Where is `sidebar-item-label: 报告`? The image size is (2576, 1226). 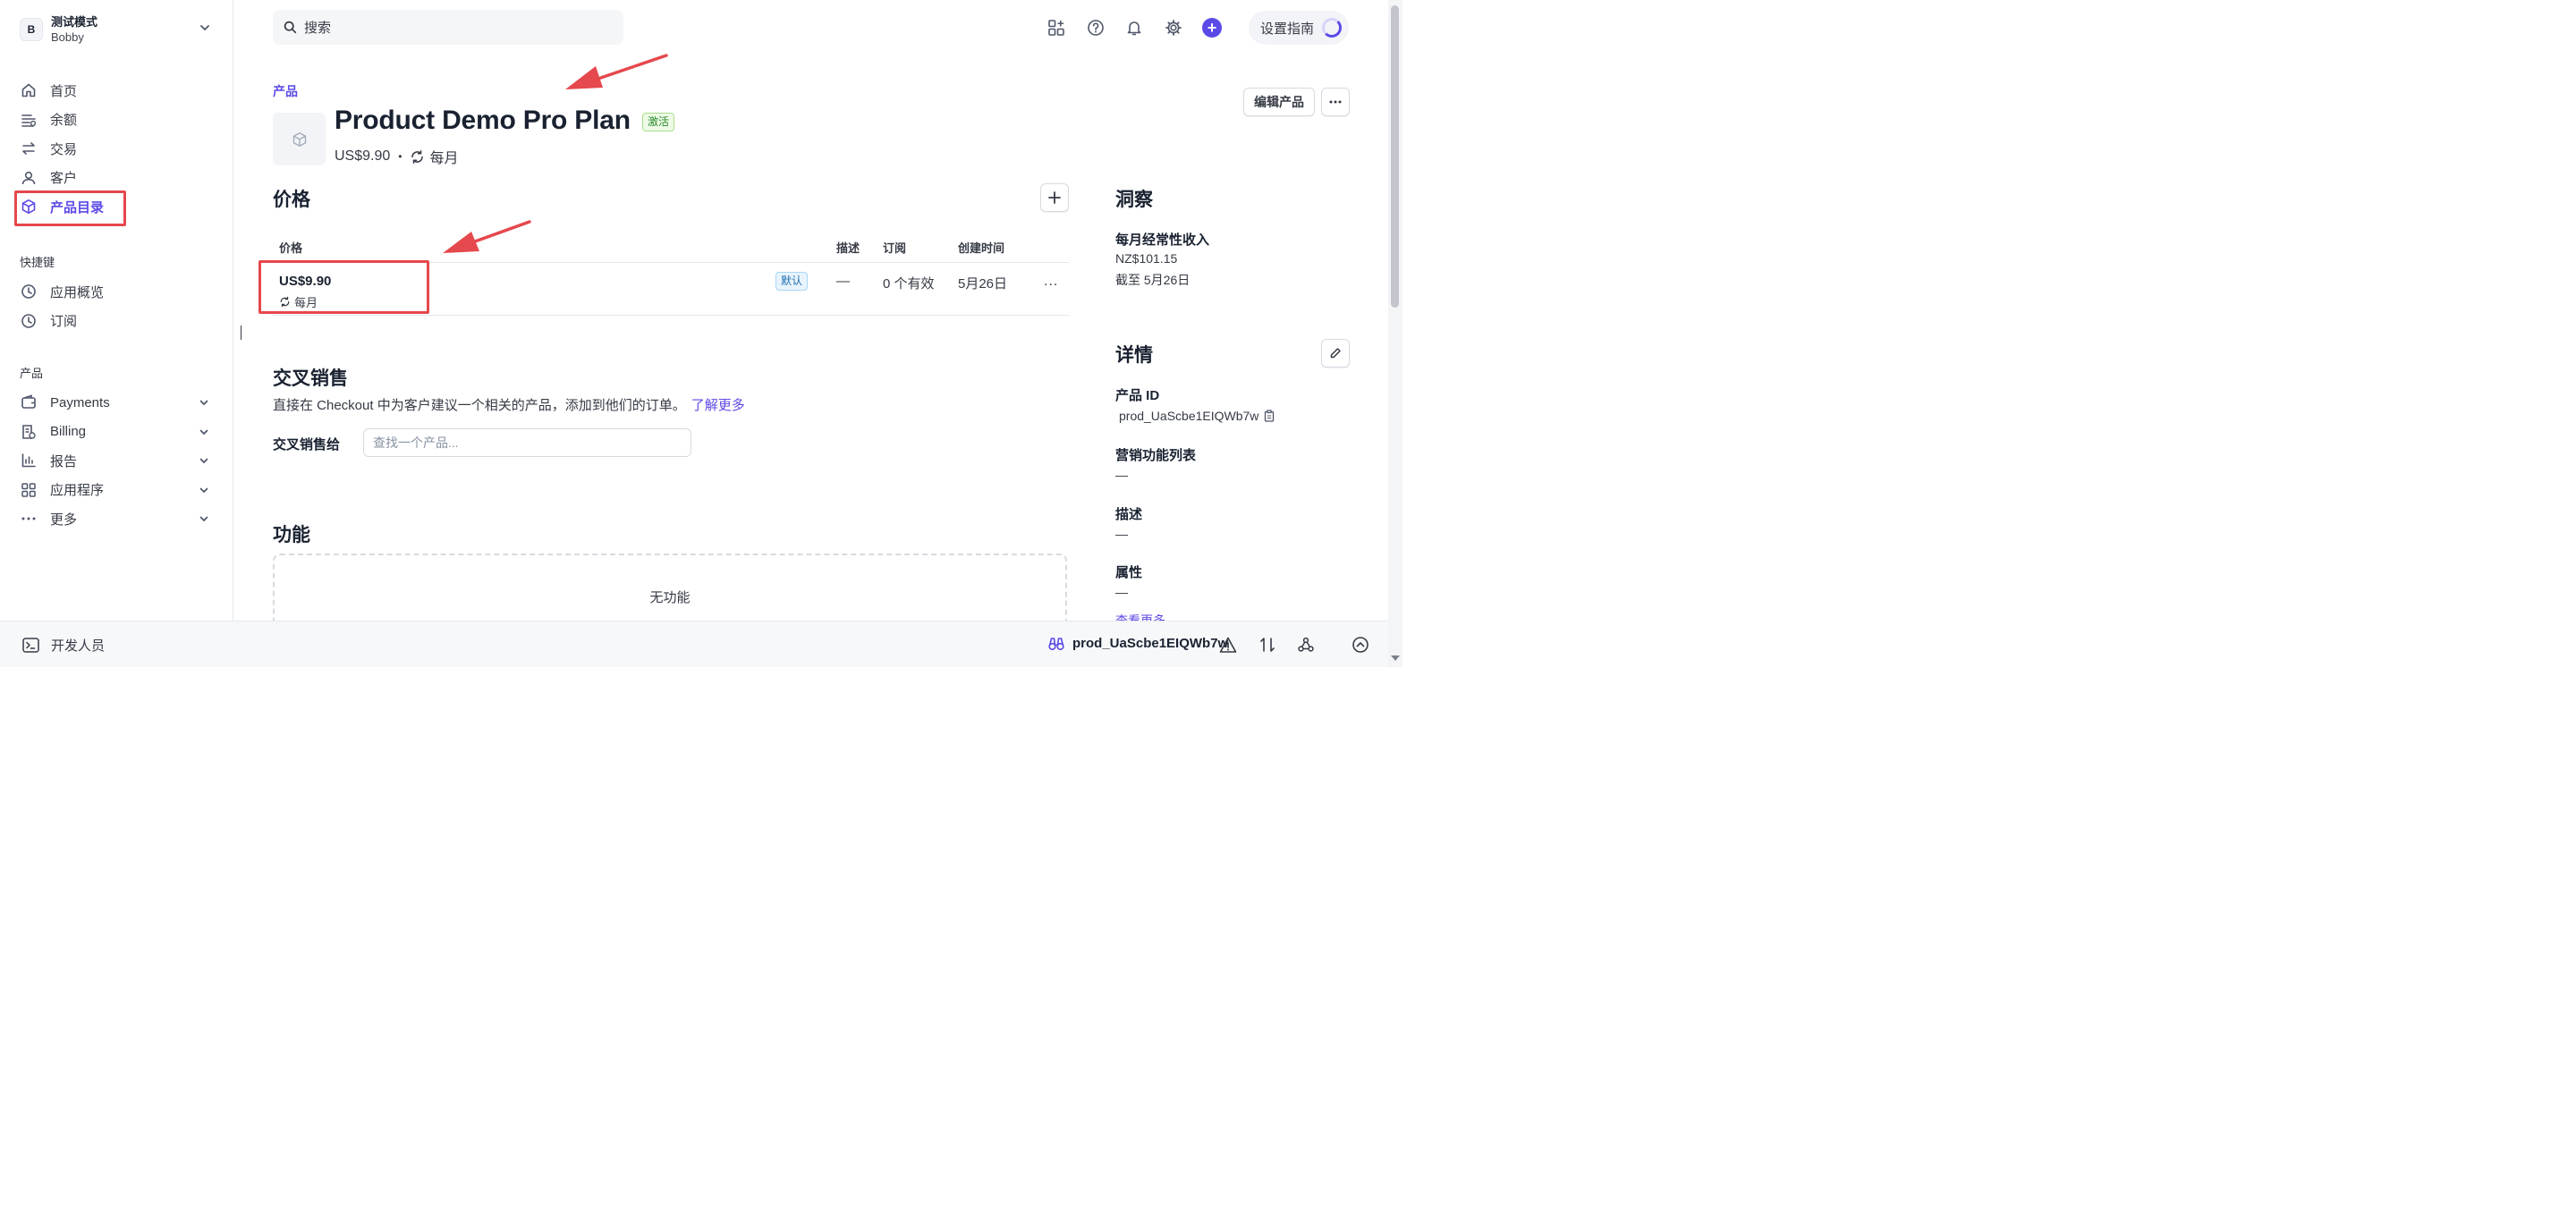 sidebar-item-label: 报告 is located at coordinates (64, 461).